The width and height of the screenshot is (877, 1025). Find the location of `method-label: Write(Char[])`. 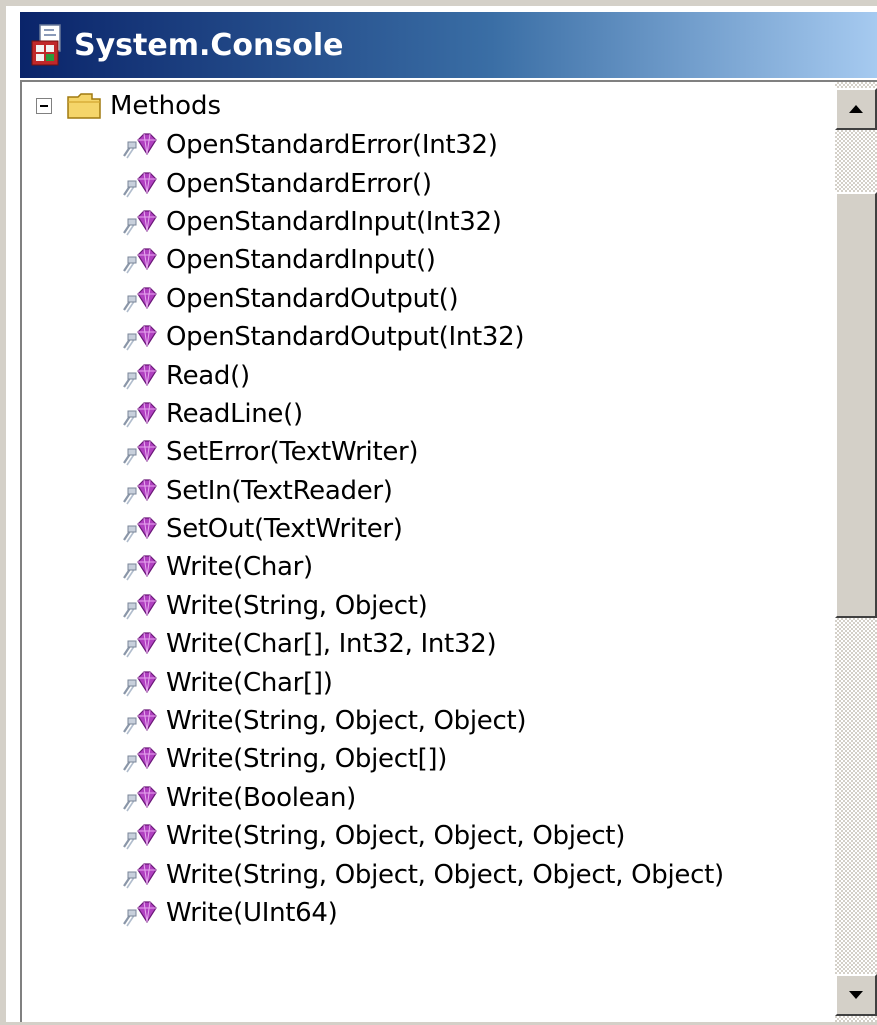

method-label: Write(Char[]) is located at coordinates (249, 682).